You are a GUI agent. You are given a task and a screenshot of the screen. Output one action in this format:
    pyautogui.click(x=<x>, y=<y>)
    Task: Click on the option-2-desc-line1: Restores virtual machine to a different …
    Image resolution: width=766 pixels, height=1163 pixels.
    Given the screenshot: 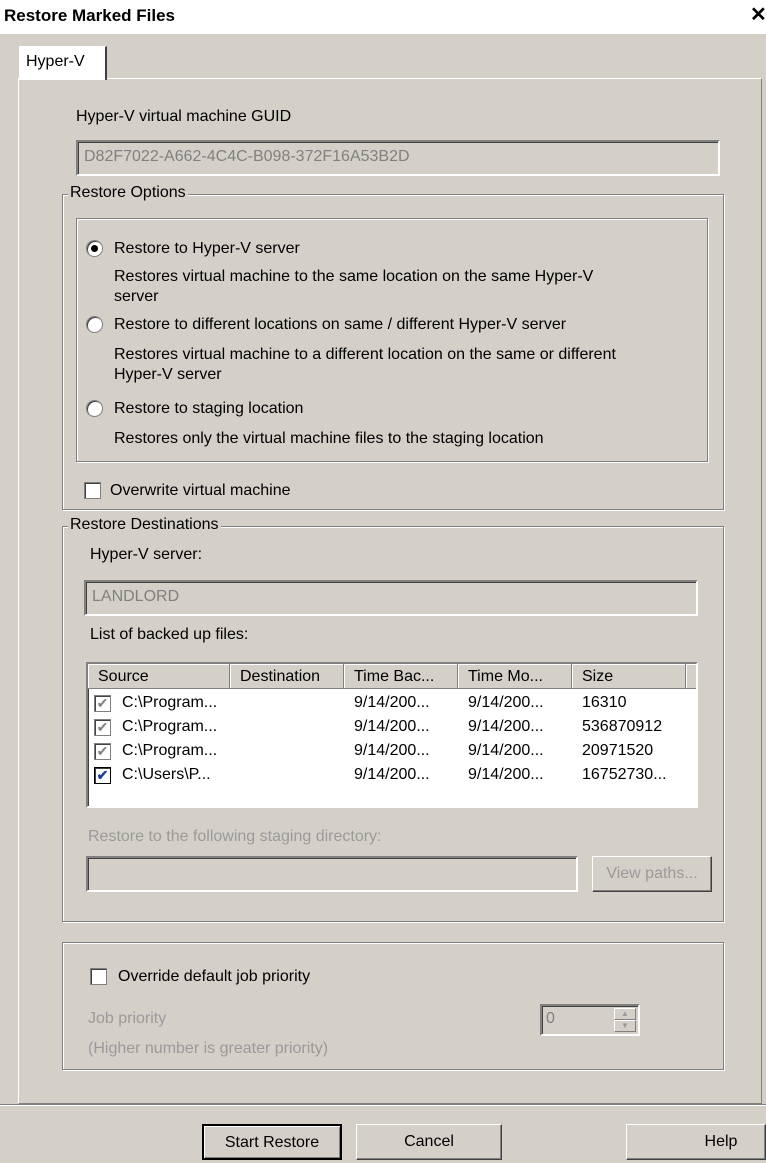 What is the action you would take?
    pyautogui.click(x=365, y=354)
    